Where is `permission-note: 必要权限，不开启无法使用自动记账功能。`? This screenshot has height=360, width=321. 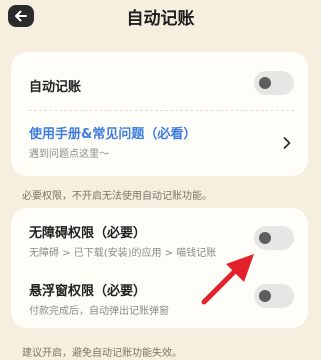 permission-note: 必要权限，不开启无法使用自动记账功能。 is located at coordinates (117, 196).